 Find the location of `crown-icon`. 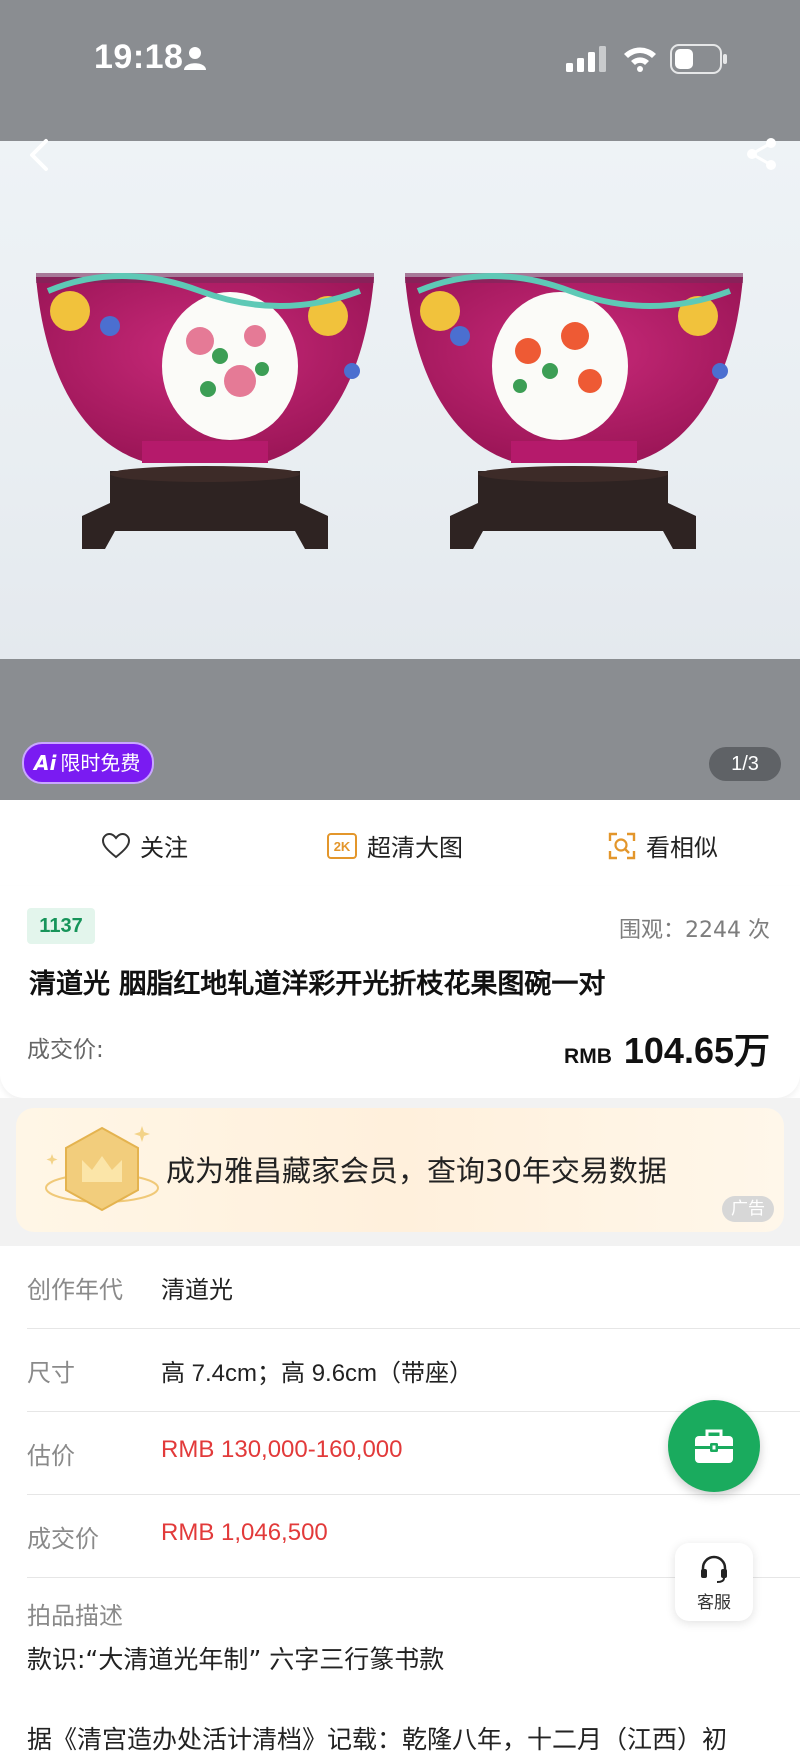

crown-icon is located at coordinates (102, 1169).